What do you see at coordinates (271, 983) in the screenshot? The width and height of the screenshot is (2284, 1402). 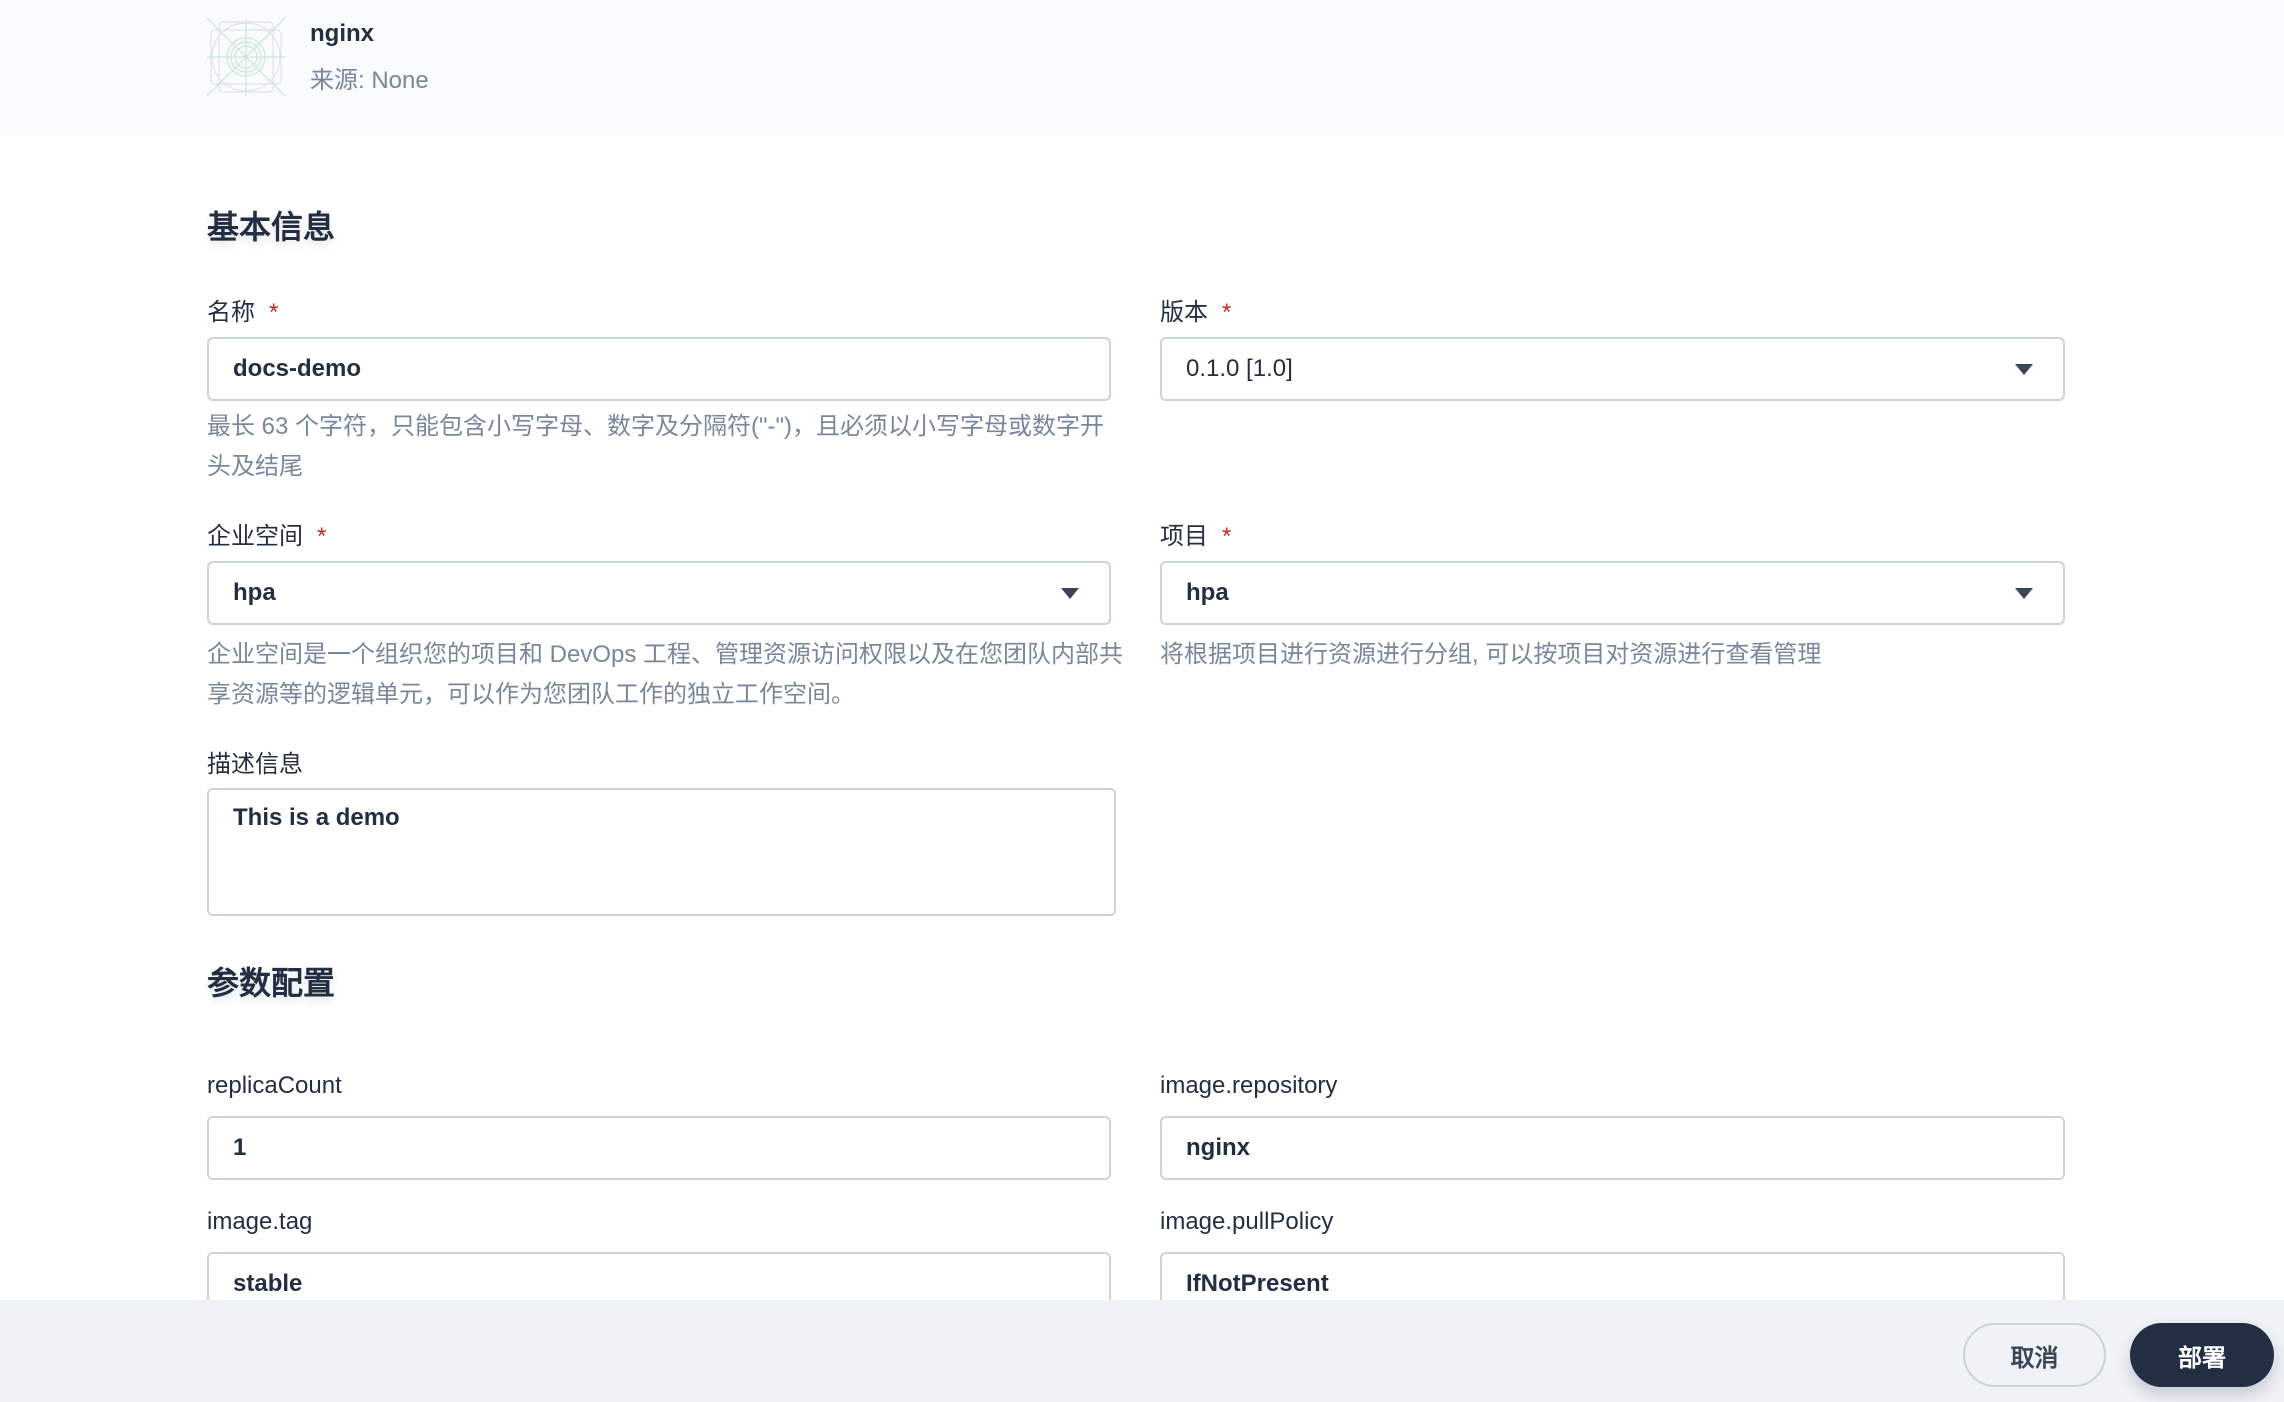 I see `params-config-title: 参数配置` at bounding box center [271, 983].